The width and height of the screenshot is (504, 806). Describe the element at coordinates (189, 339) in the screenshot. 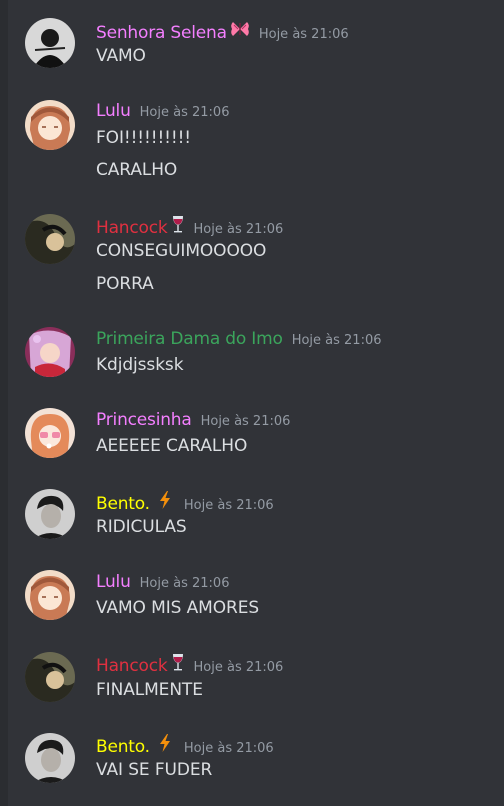

I see `author-name: Primeira Dama do Imo` at that location.